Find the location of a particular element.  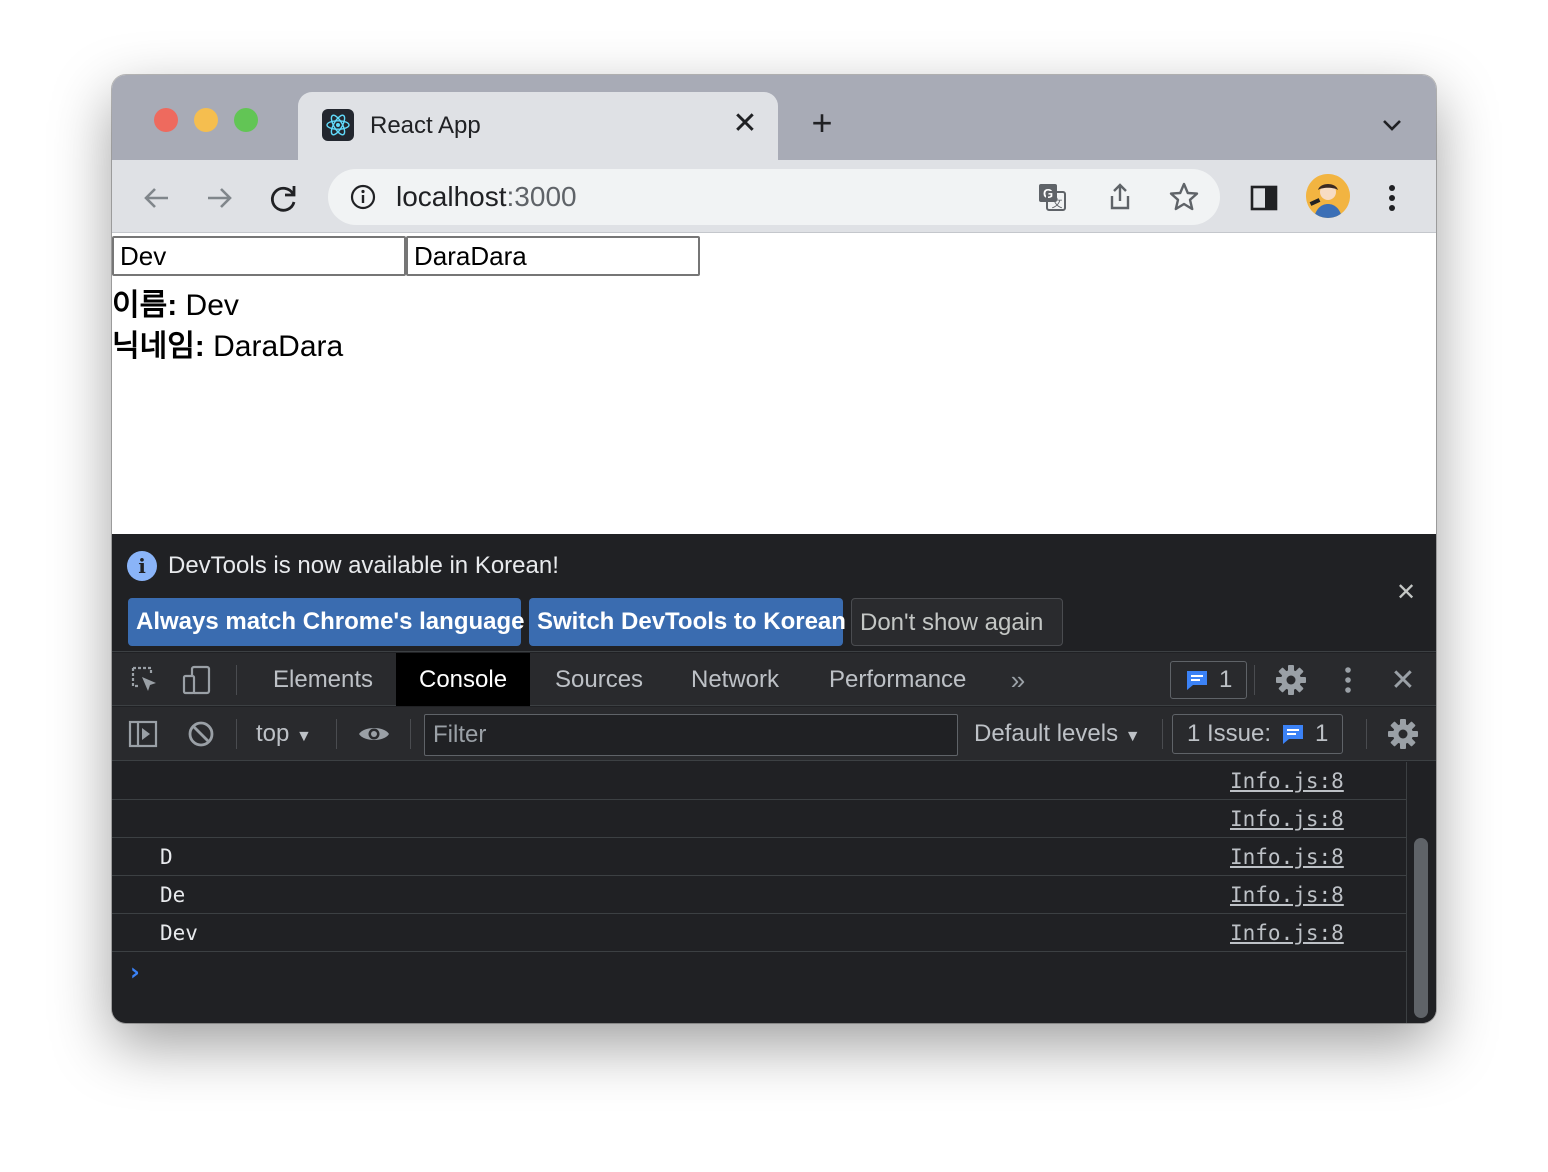

console-message: De is located at coordinates (173, 895).